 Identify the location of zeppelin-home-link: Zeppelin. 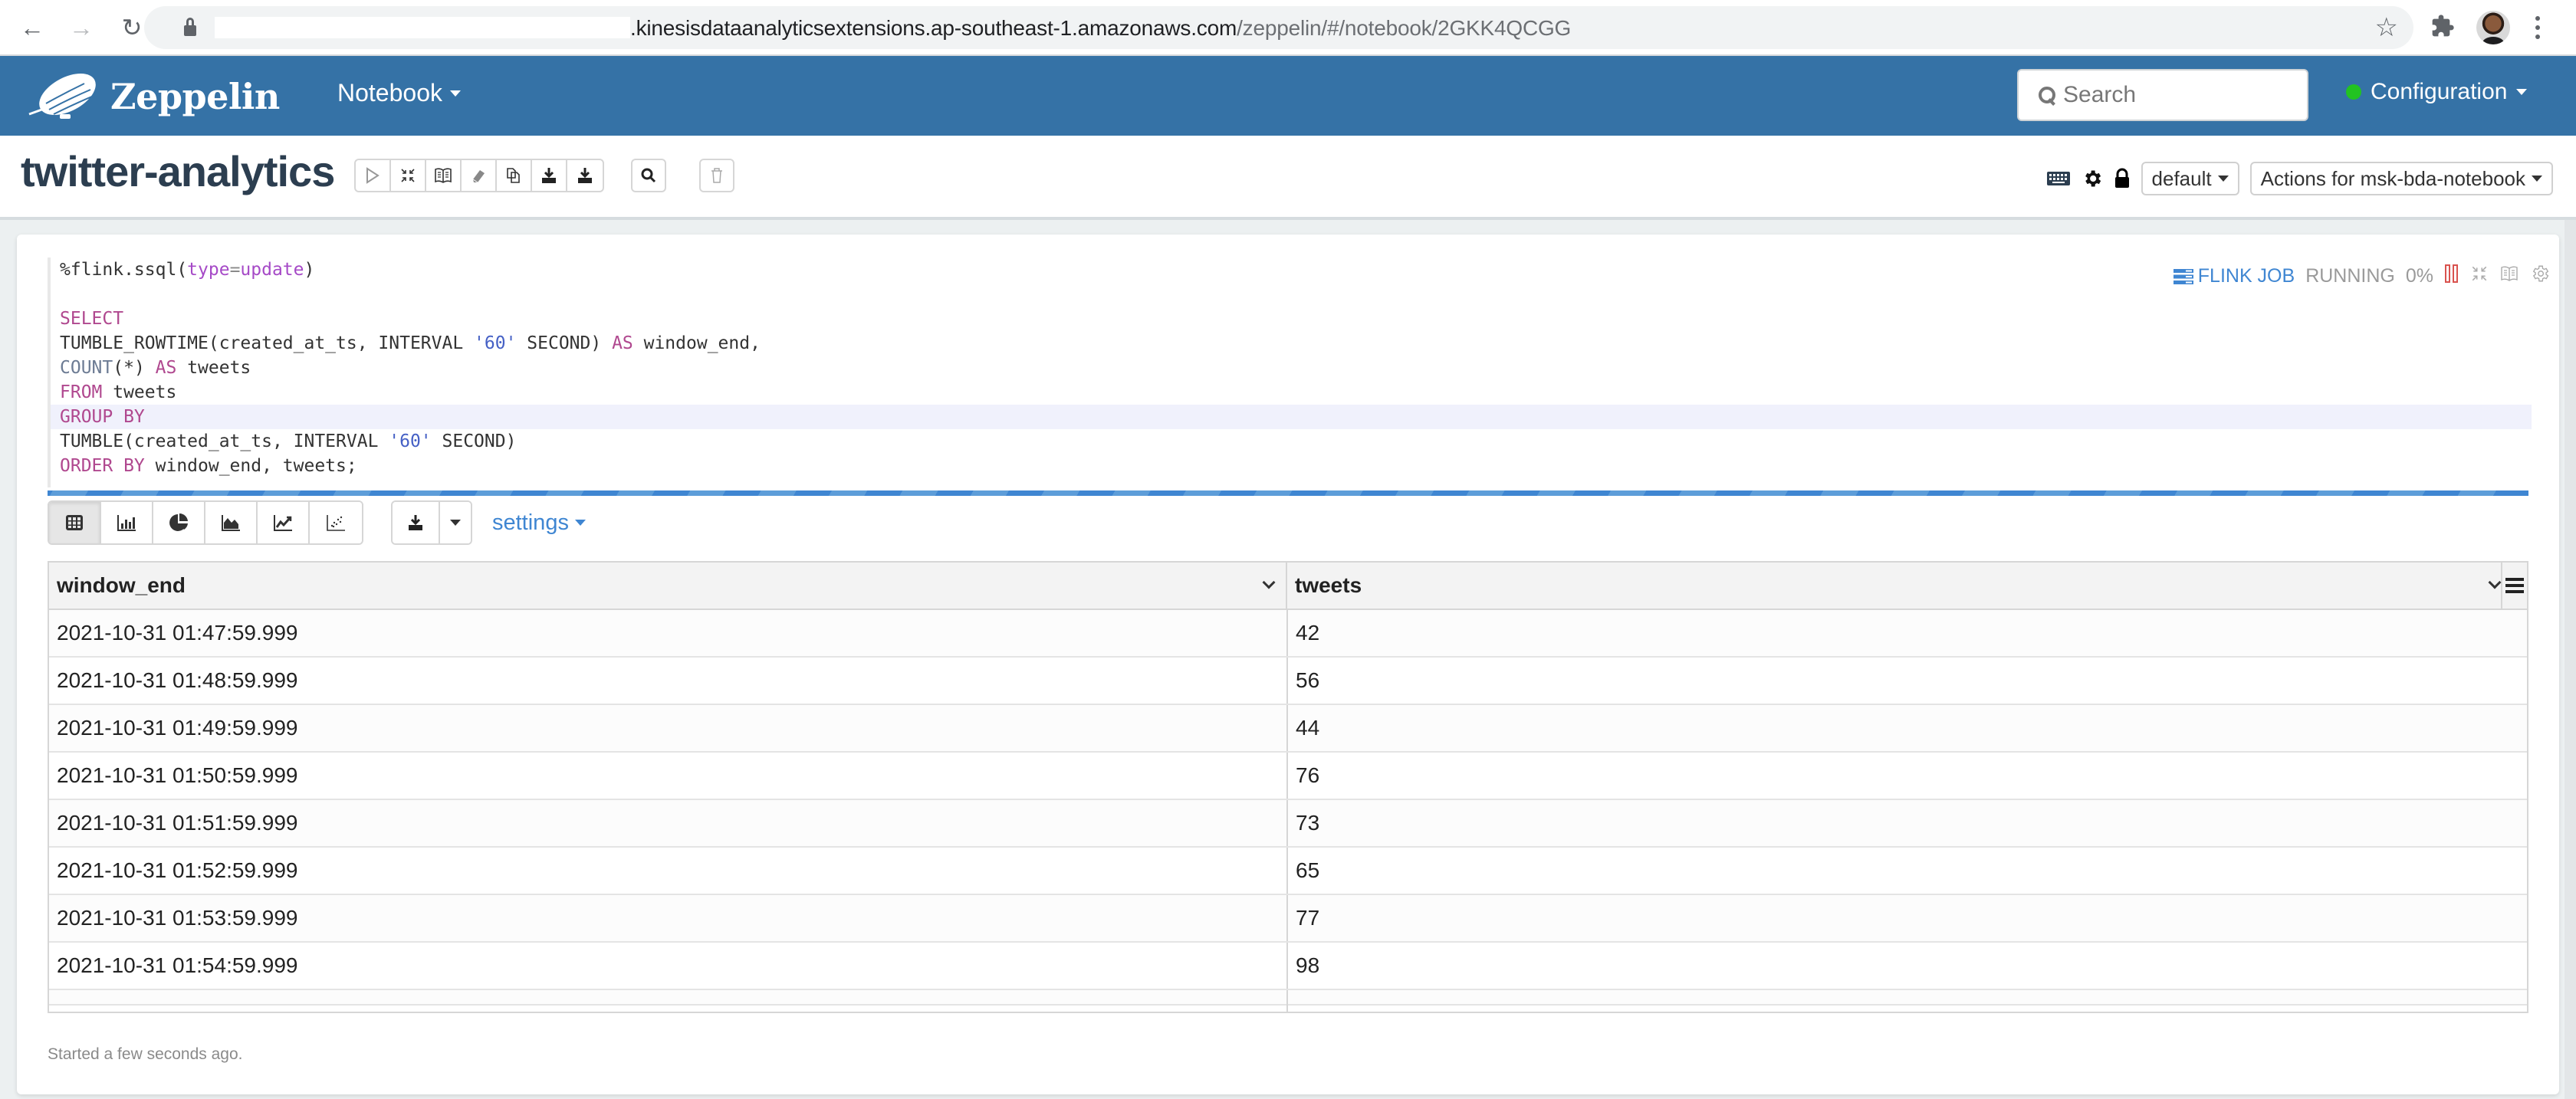
(151, 96).